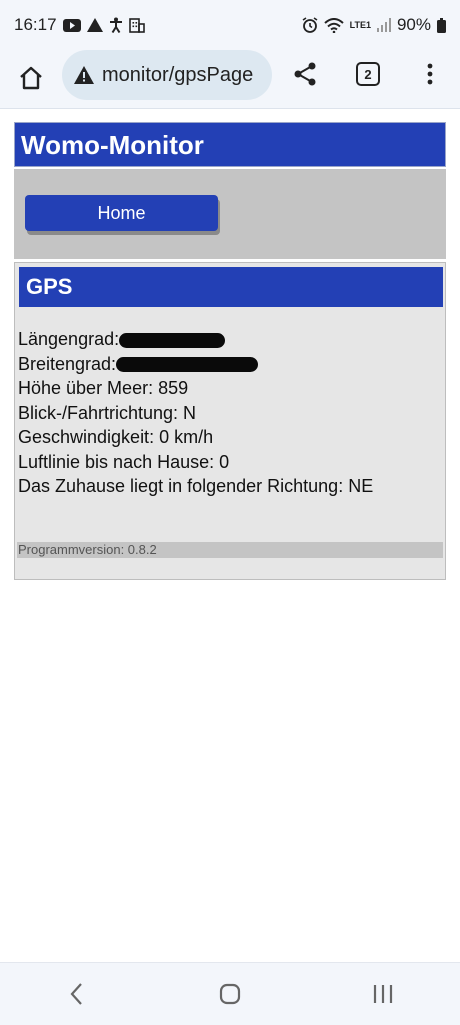  Describe the element at coordinates (383, 25) in the screenshot. I see `signal-icon` at that location.